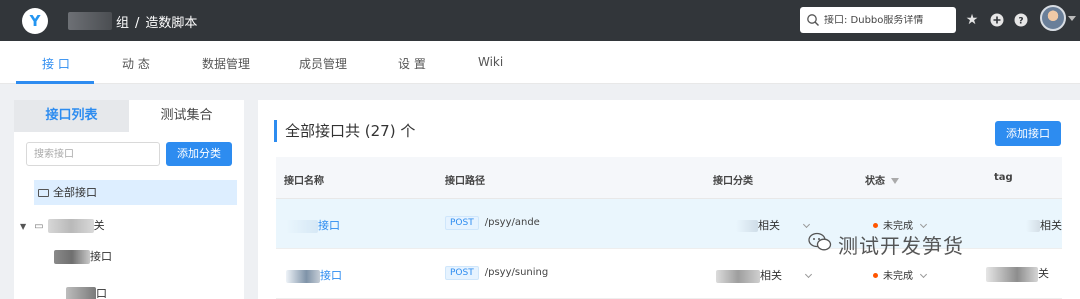  What do you see at coordinates (39, 226) in the screenshot?
I see `folder-icon: ▭` at bounding box center [39, 226].